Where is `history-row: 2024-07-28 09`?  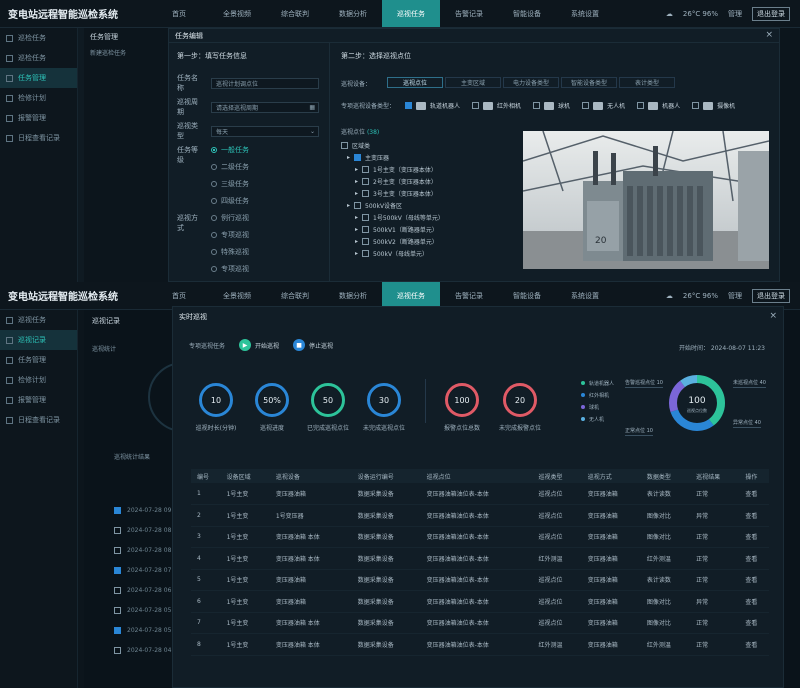 history-row: 2024-07-28 09 is located at coordinates (142, 510).